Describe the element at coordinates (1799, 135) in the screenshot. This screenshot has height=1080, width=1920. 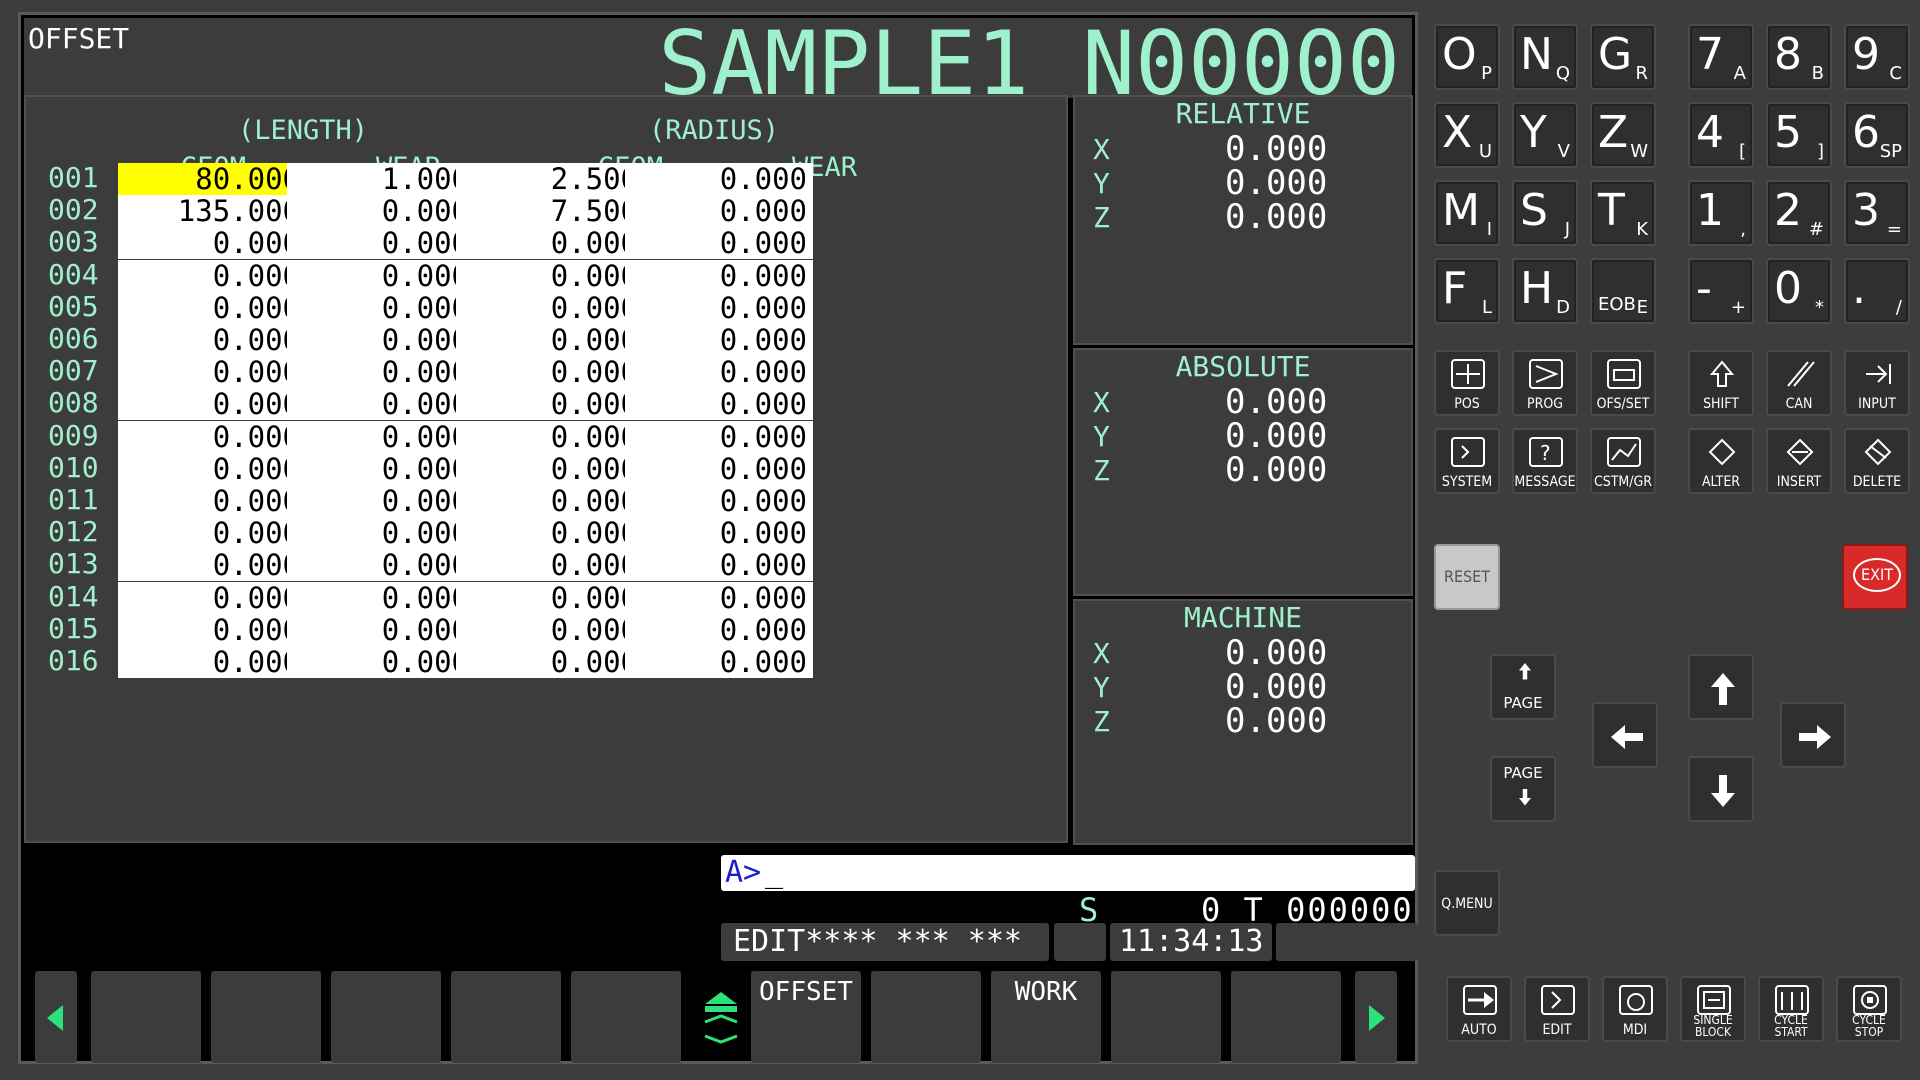
I see `key-num-4: 5]` at that location.